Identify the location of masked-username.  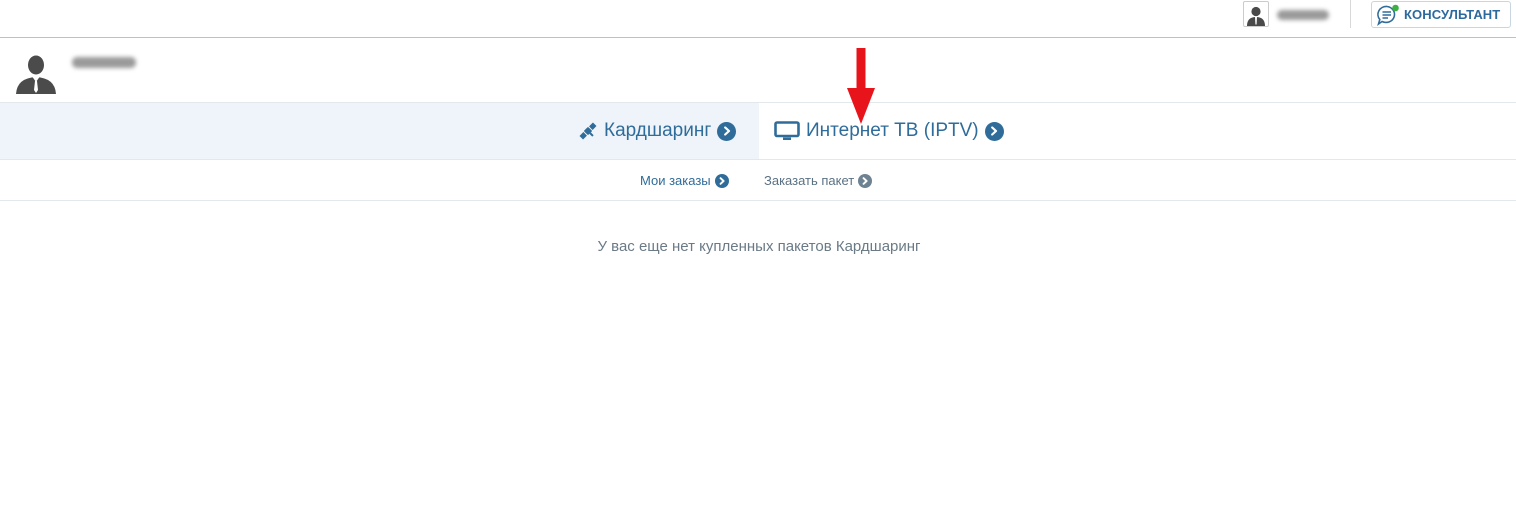
(1303, 15).